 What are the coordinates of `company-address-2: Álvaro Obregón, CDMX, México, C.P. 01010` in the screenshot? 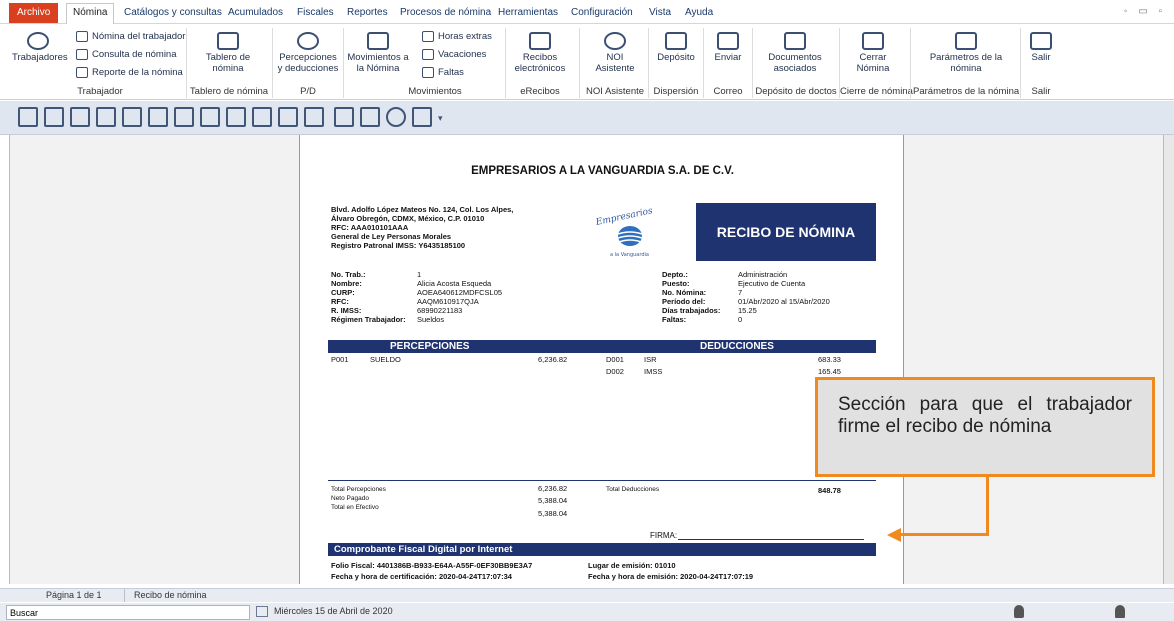 It's located at (408, 218).